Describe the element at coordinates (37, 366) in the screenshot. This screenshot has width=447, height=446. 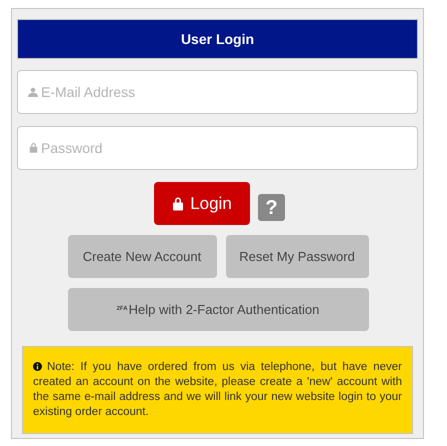
I see `info-icon` at that location.